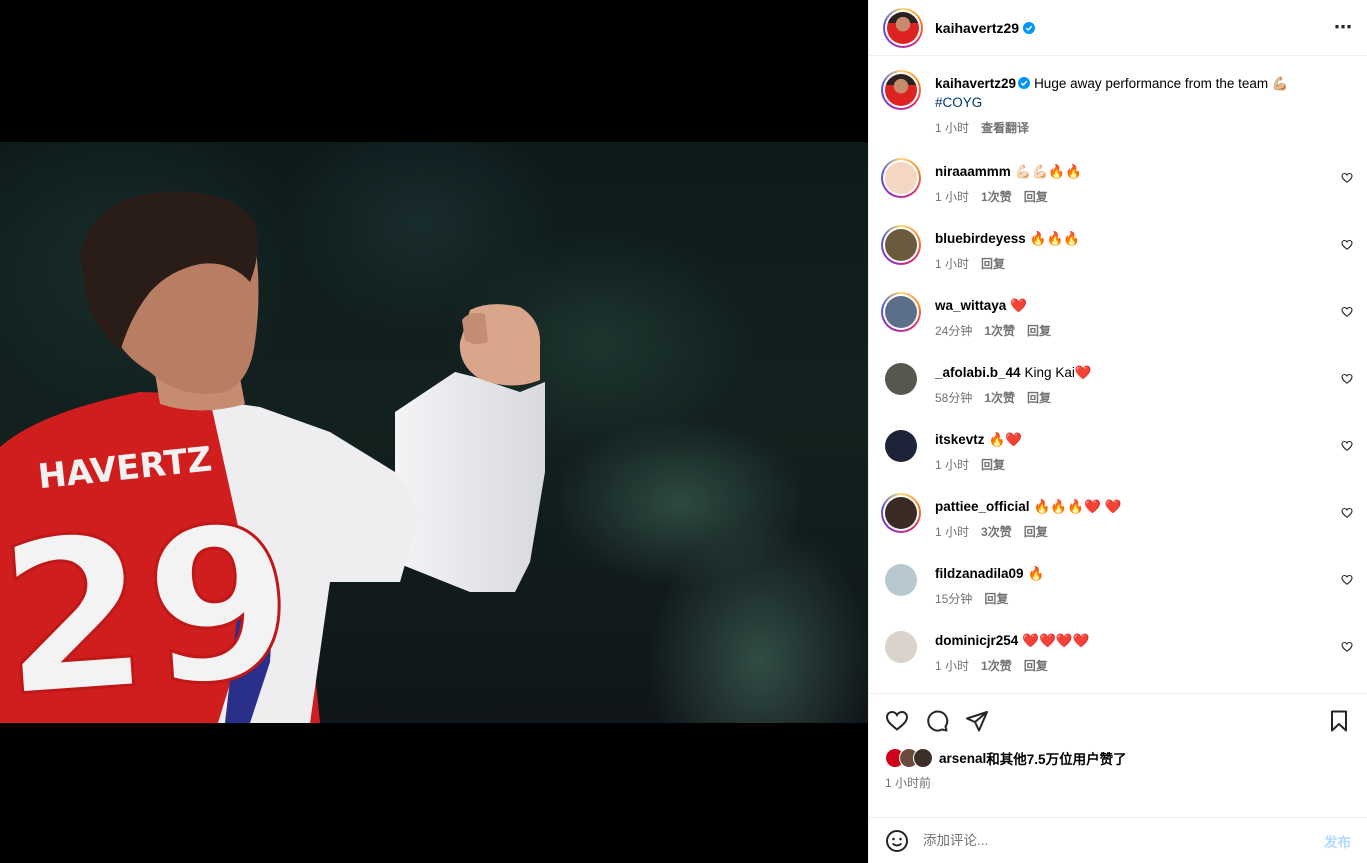 This screenshot has height=863, width=1367. What do you see at coordinates (1117, 587) in the screenshot?
I see `comment-row: fildzanadila09 🔥 15分钟 回复` at bounding box center [1117, 587].